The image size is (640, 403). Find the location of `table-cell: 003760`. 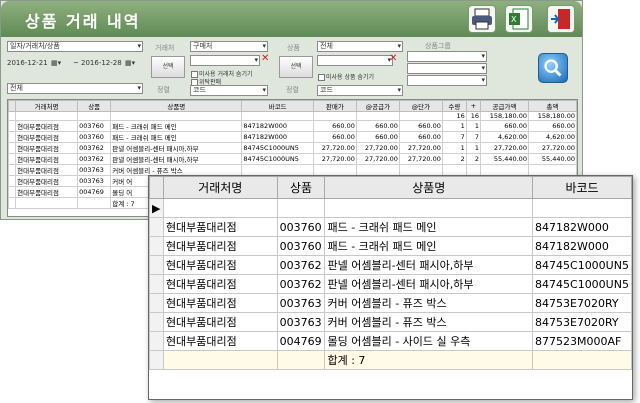

table-cell: 003760 is located at coordinates (94, 137).